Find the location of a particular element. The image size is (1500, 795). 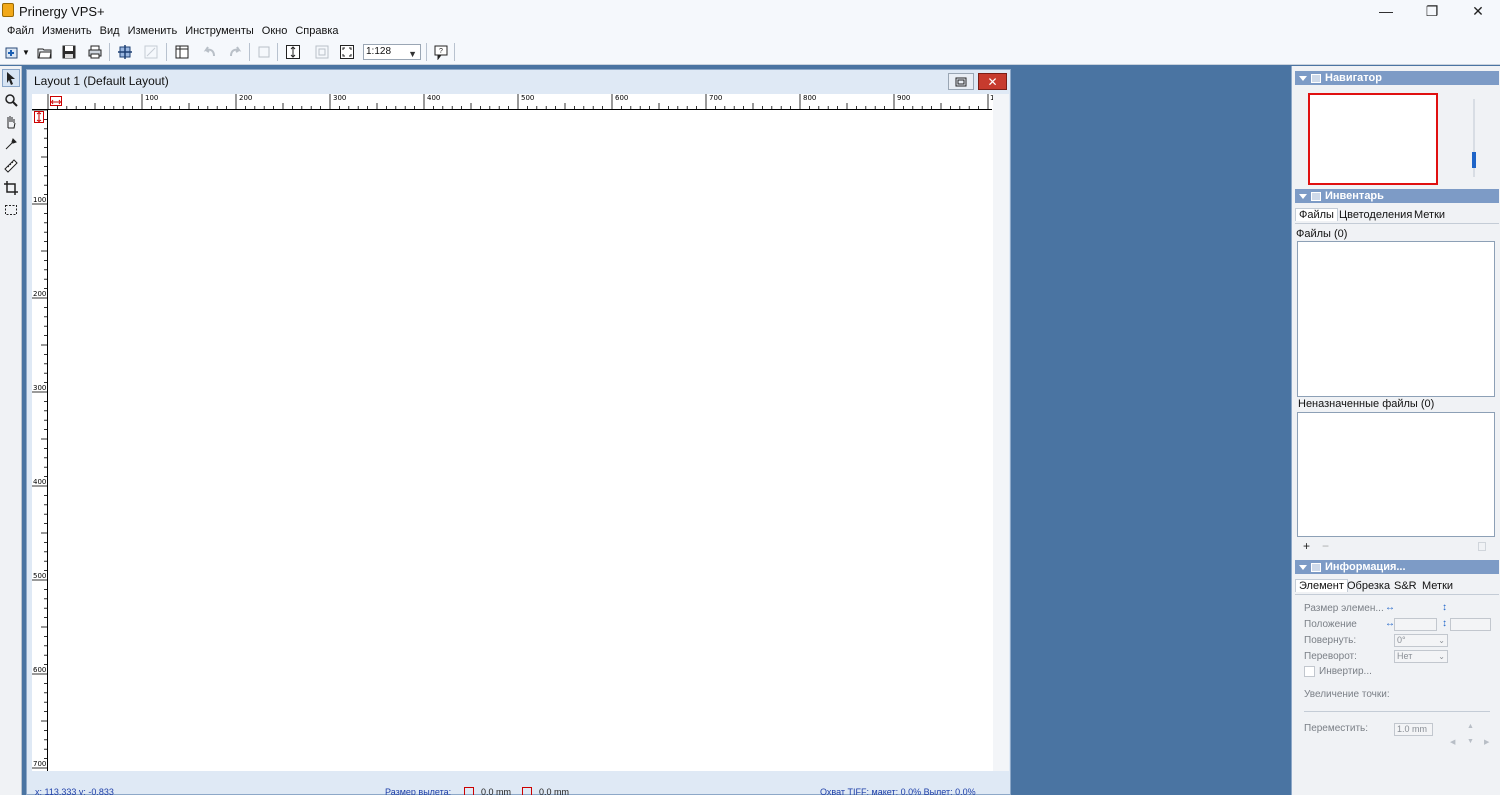

fit-width-icon is located at coordinates (322, 52).